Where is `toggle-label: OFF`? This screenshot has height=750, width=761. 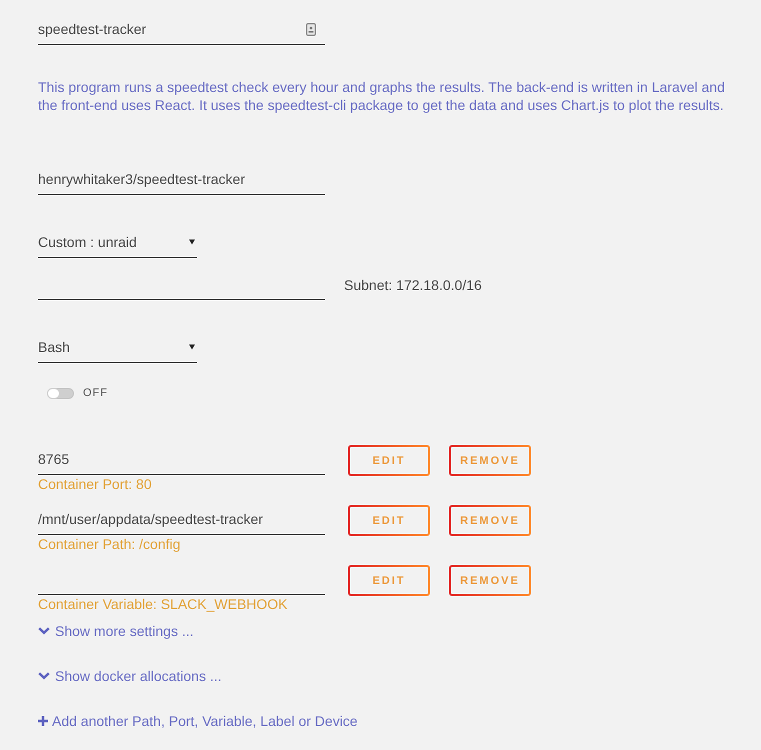
toggle-label: OFF is located at coordinates (95, 393).